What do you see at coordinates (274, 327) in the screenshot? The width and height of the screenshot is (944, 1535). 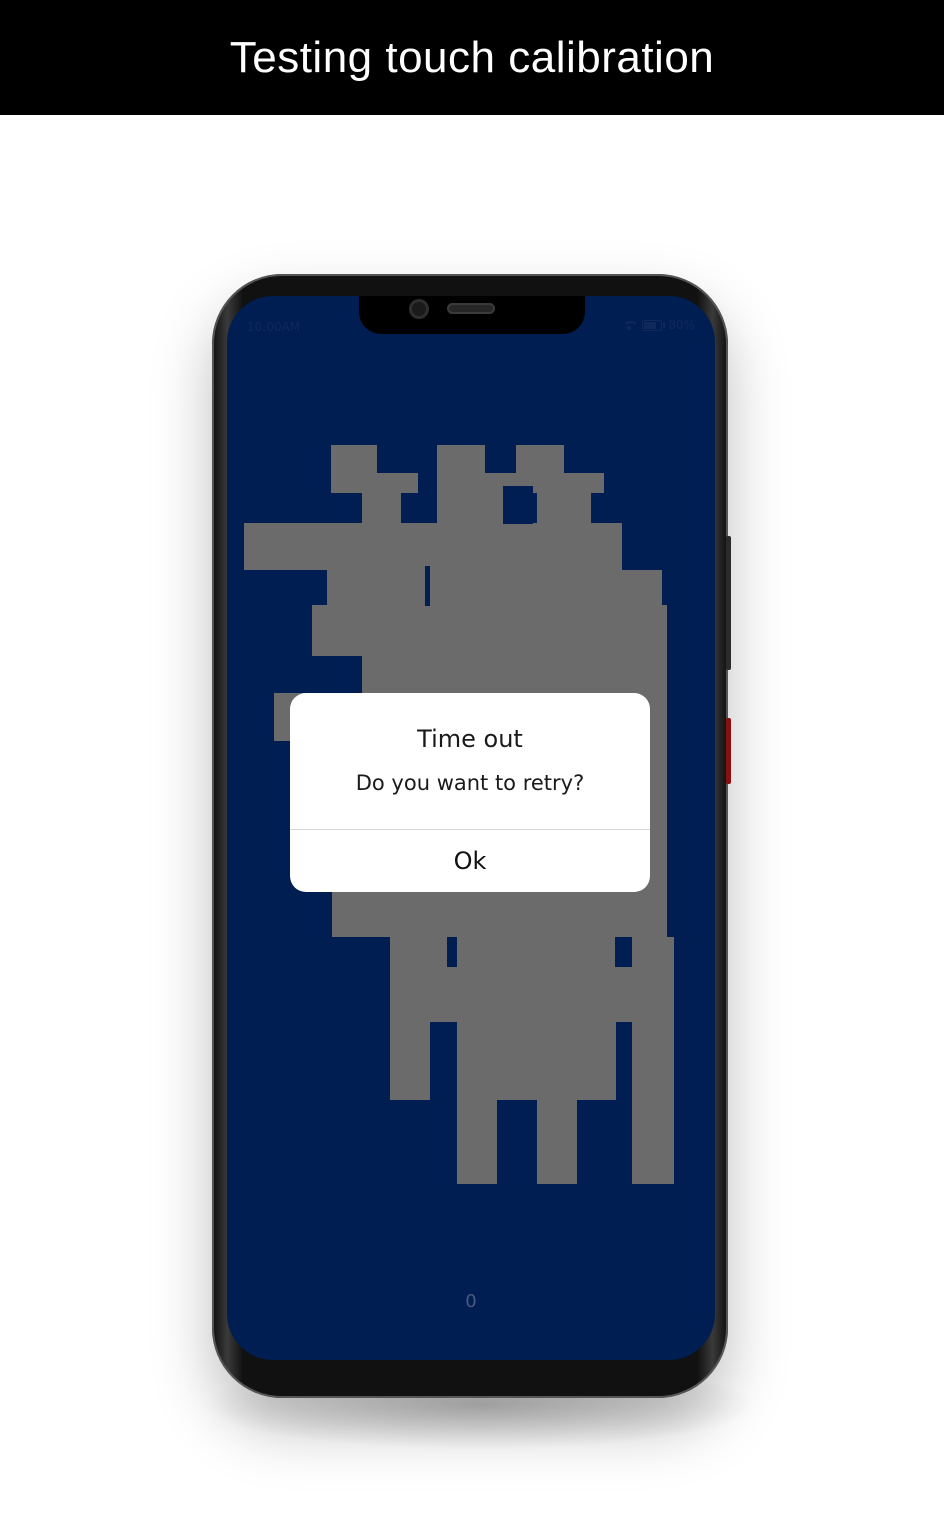 I see `status-time: 10:00AM` at bounding box center [274, 327].